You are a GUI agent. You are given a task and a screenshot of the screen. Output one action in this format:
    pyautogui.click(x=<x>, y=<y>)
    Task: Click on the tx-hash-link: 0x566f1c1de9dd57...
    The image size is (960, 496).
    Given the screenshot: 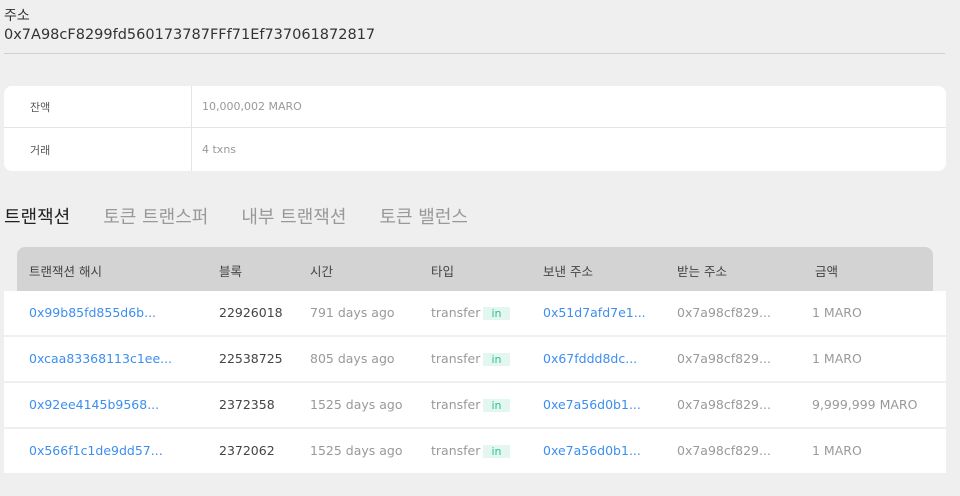 What is the action you would take?
    pyautogui.click(x=96, y=450)
    